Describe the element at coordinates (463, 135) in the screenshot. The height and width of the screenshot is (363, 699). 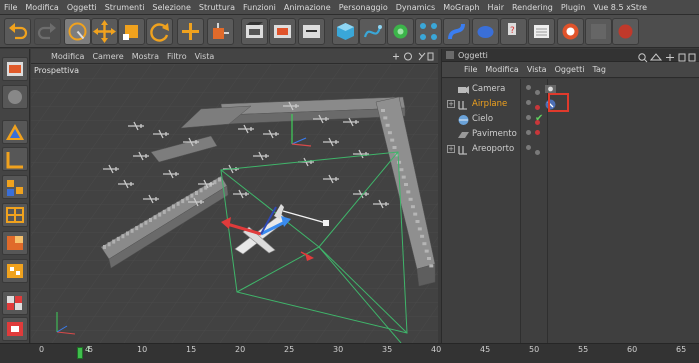
I see `floor-icon` at that location.